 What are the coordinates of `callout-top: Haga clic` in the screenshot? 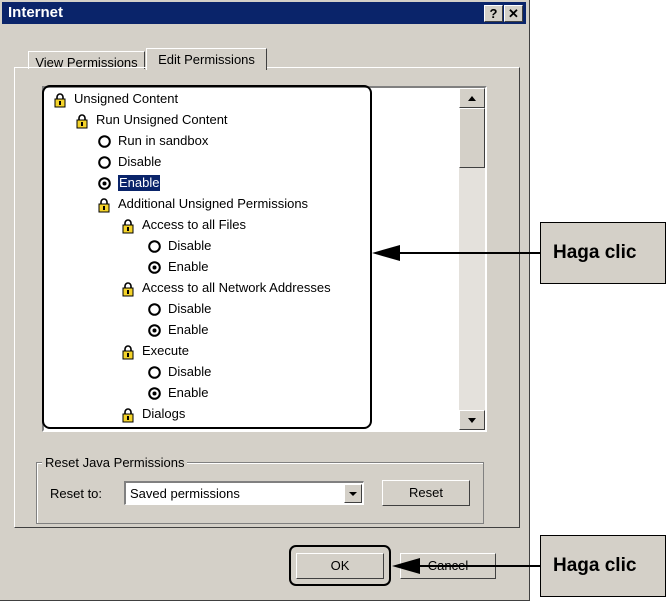 It's located at (603, 253).